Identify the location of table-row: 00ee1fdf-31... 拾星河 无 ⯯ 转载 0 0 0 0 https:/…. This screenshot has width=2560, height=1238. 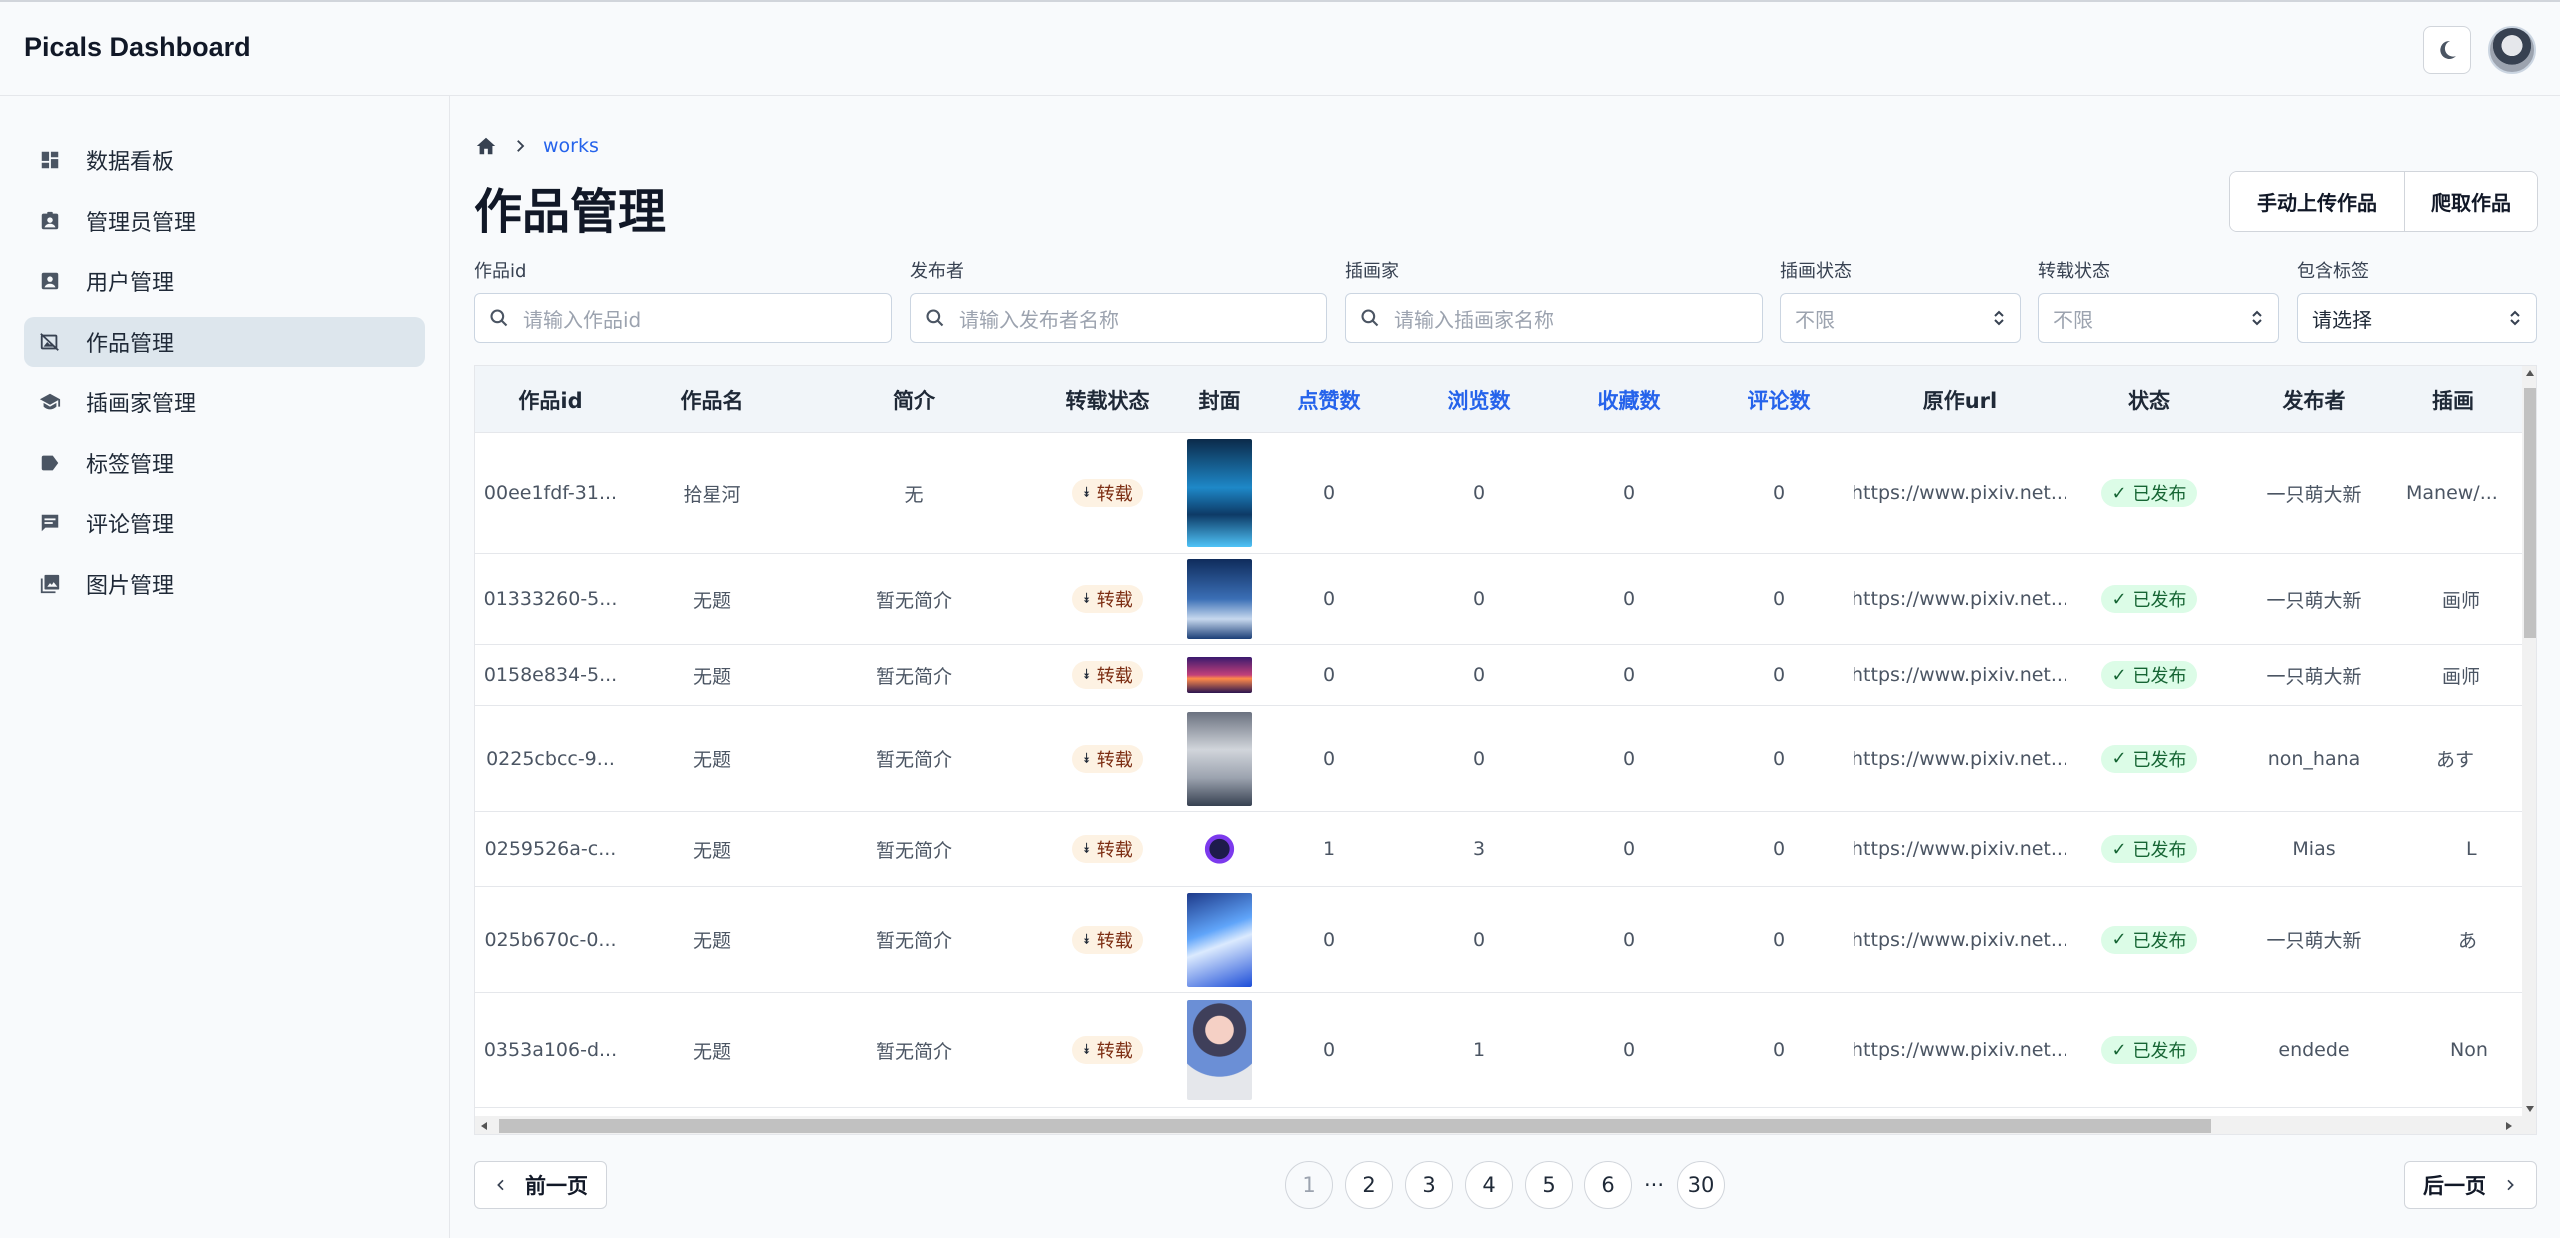
(1498, 493).